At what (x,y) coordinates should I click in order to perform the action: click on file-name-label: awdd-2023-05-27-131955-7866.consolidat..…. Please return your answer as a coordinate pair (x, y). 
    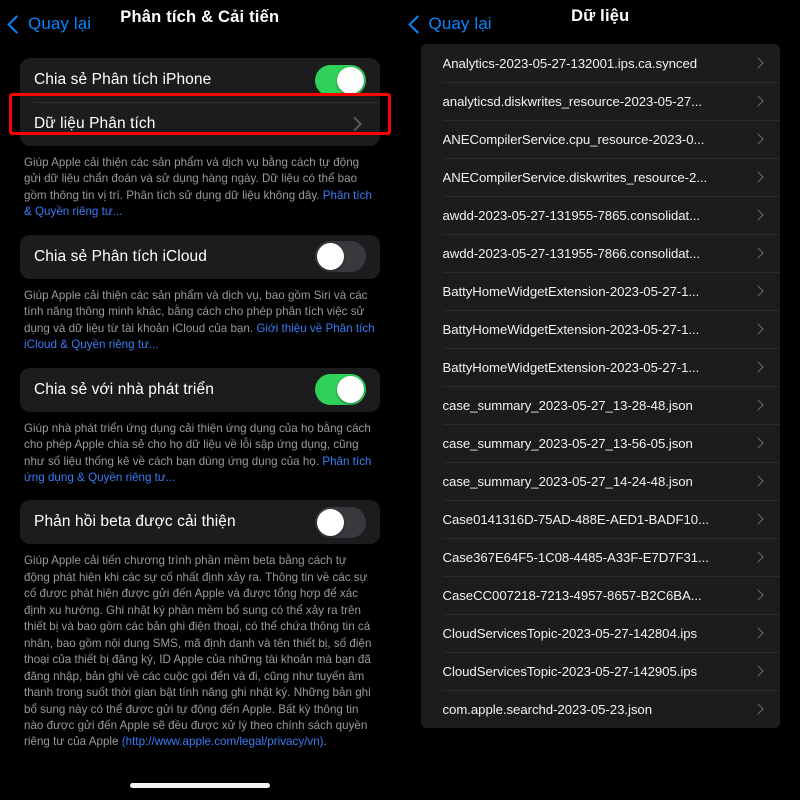
    Looking at the image, I should click on (571, 253).